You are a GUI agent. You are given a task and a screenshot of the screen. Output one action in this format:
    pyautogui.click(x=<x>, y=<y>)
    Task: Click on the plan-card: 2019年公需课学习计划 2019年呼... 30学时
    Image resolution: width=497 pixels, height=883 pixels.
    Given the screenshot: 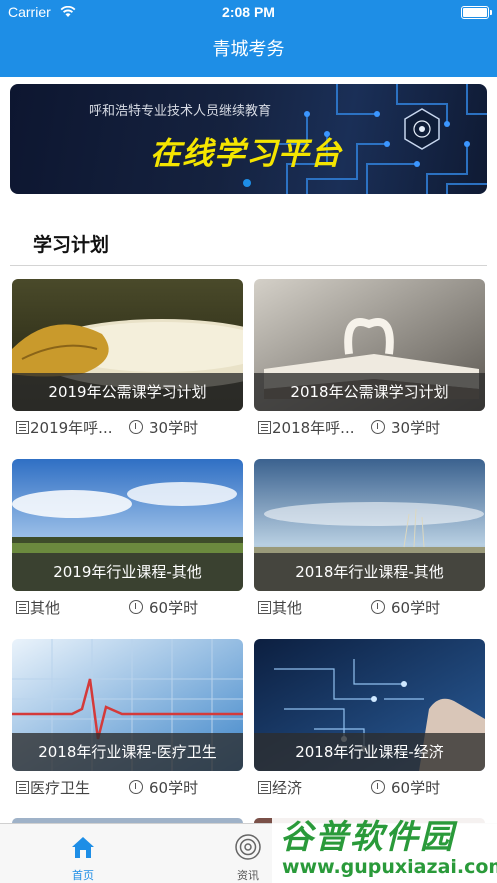 What is the action you would take?
    pyautogui.click(x=127, y=358)
    